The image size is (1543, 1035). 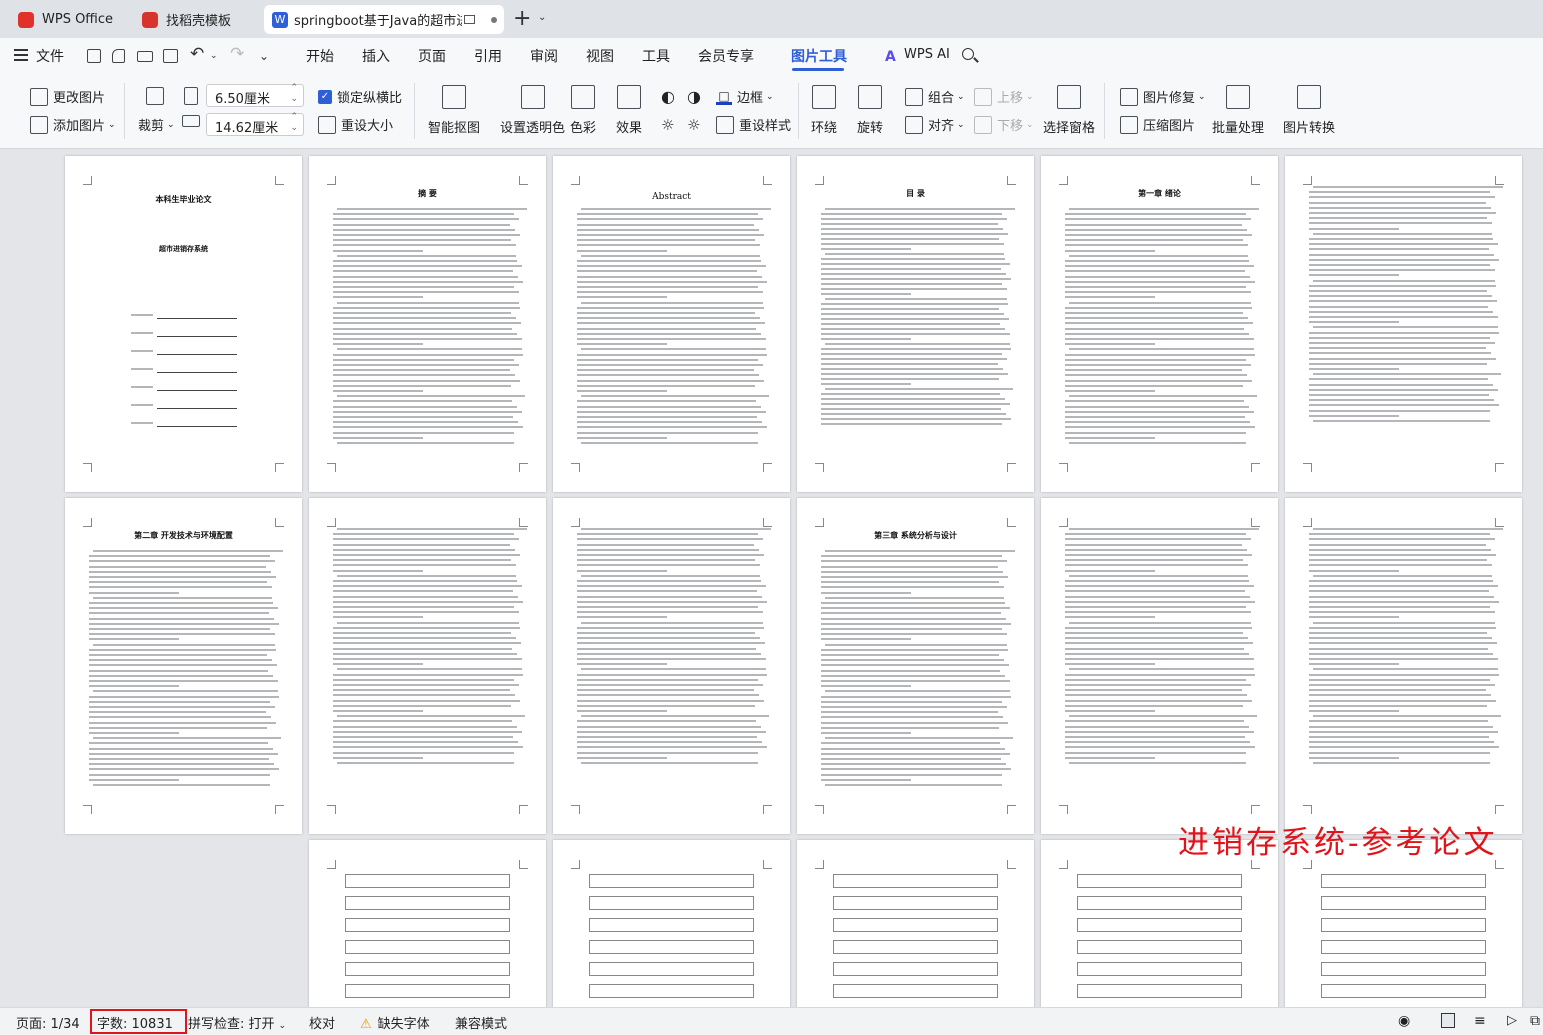 What do you see at coordinates (668, 96) in the screenshot?
I see `brightness-up-icon: ◐` at bounding box center [668, 96].